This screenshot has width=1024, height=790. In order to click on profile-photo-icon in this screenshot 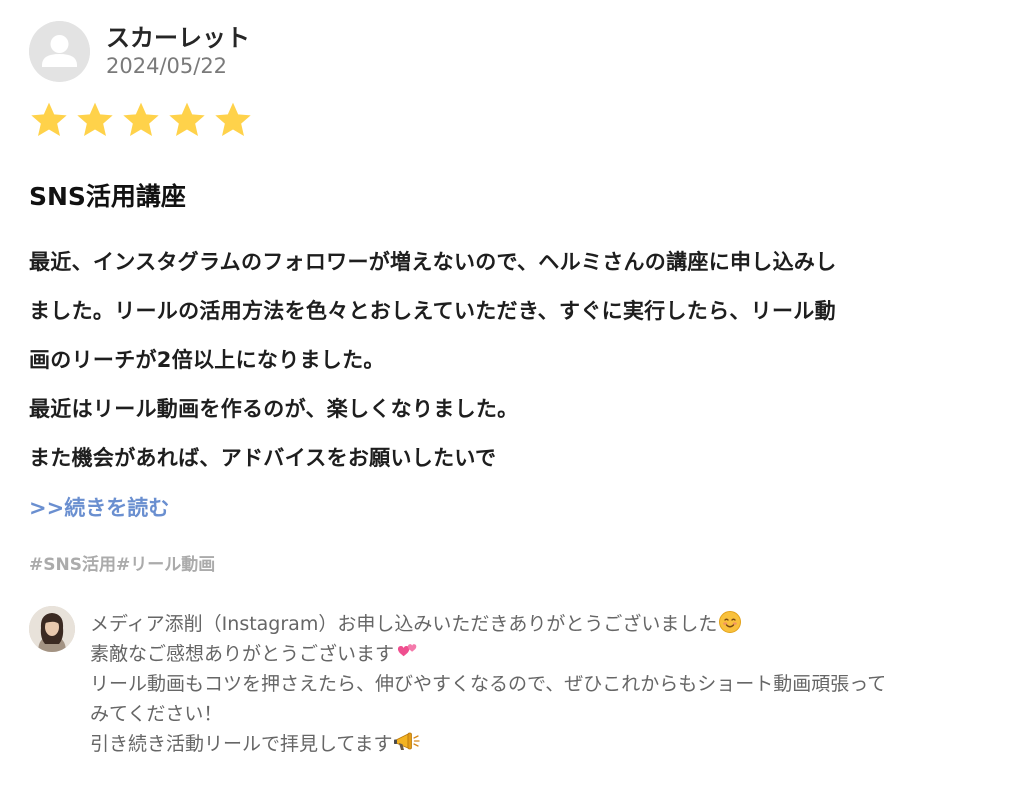, I will do `click(52, 629)`.